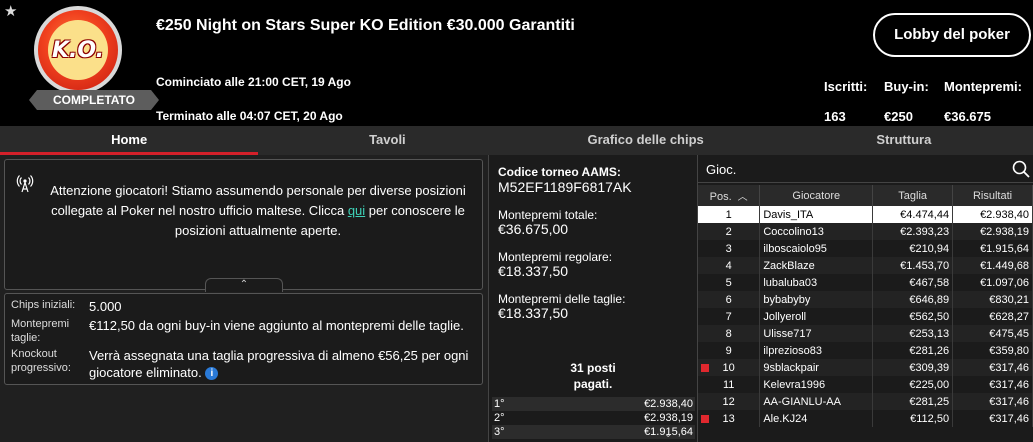 The image size is (1033, 442). I want to click on row-position: 11, so click(729, 384).